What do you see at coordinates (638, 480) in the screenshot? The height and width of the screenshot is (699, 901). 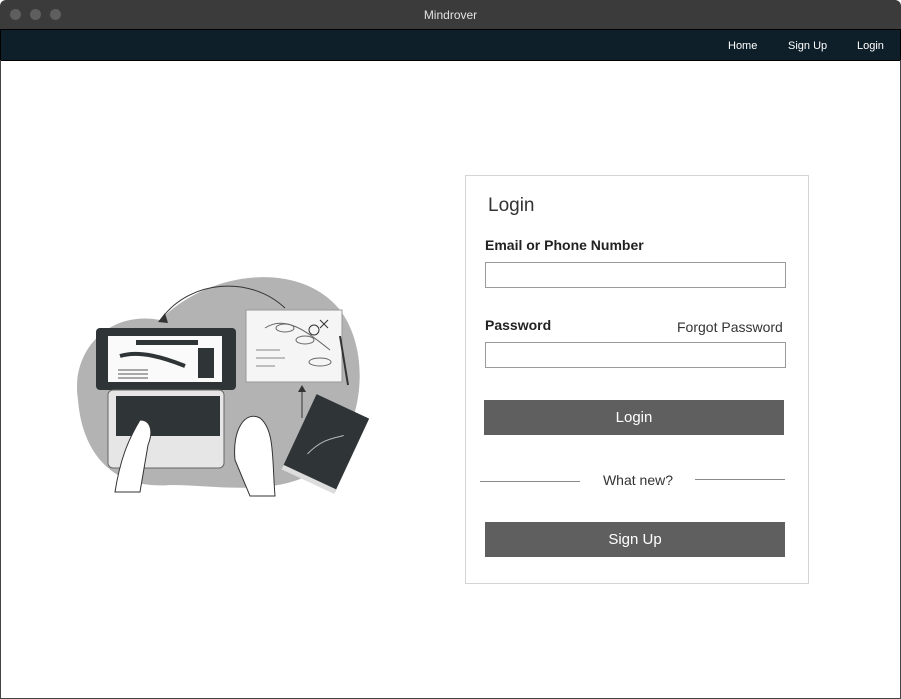 I see `divider-label: What new?` at bounding box center [638, 480].